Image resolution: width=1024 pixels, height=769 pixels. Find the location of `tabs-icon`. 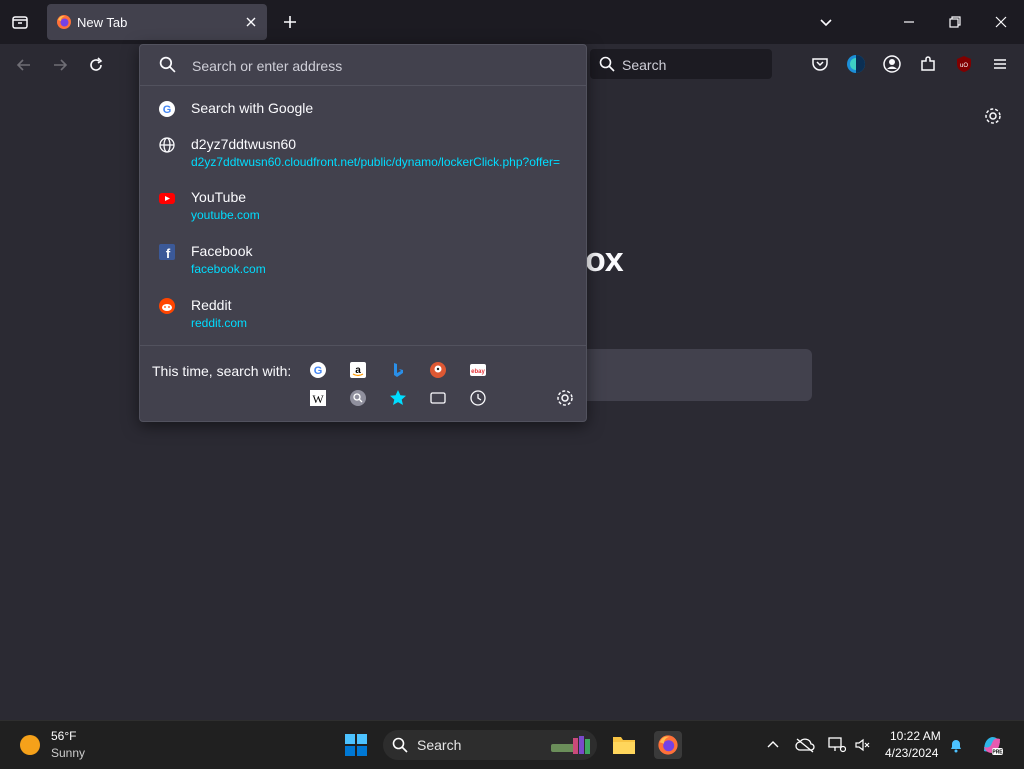

tabs-icon is located at coordinates (438, 398).